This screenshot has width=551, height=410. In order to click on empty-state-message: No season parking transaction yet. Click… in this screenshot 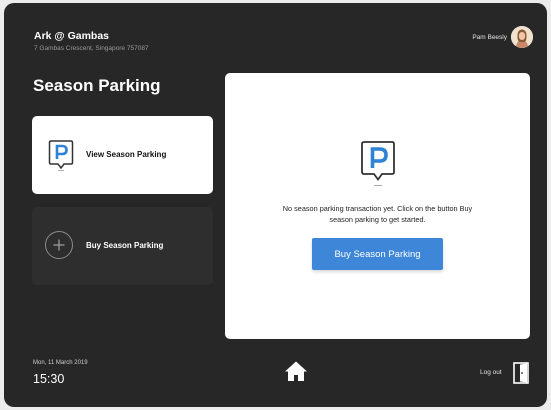, I will do `click(377, 214)`.